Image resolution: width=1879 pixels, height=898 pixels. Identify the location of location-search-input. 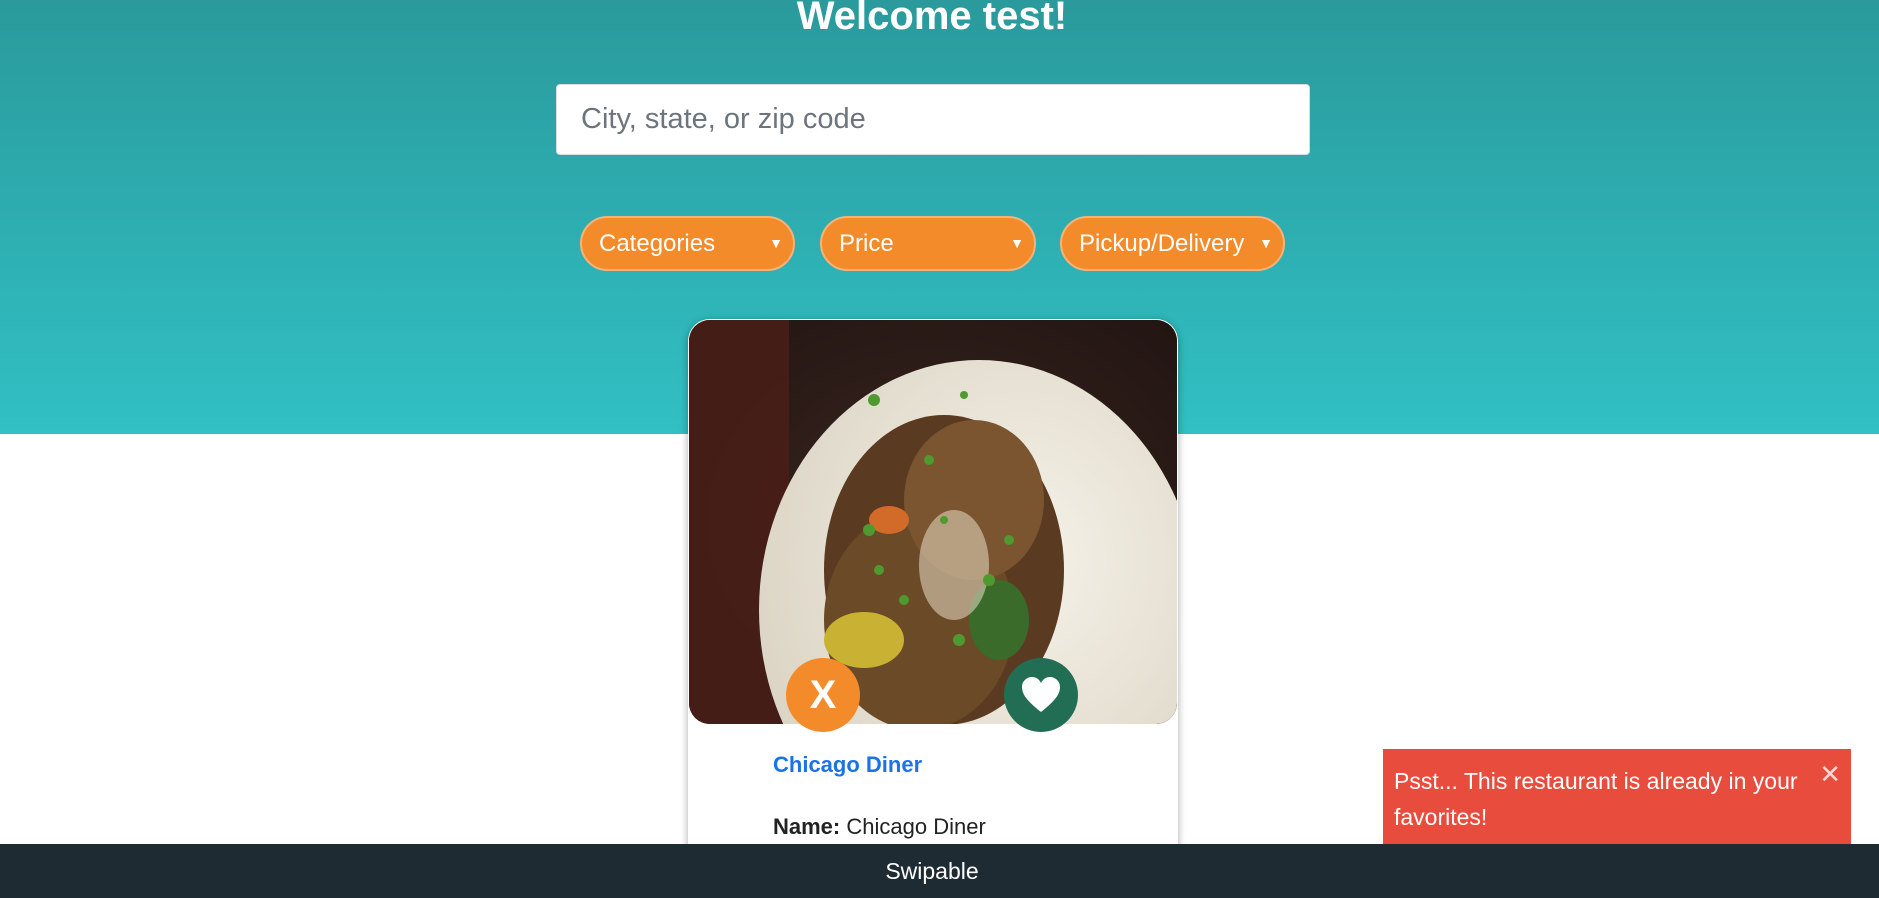
(933, 119).